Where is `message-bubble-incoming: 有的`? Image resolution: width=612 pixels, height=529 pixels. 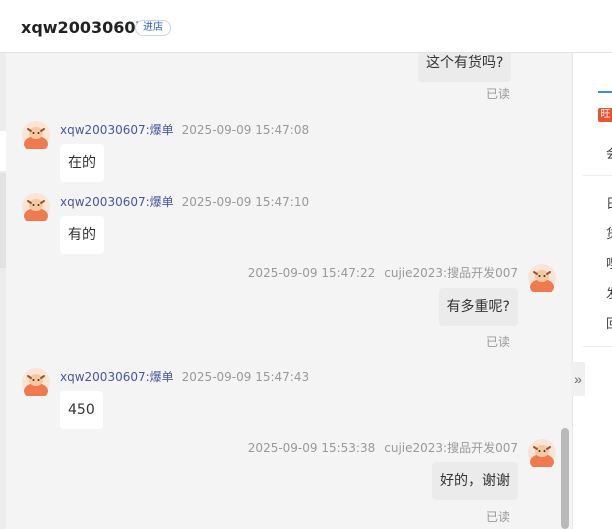
message-bubble-incoming: 有的 is located at coordinates (82, 235).